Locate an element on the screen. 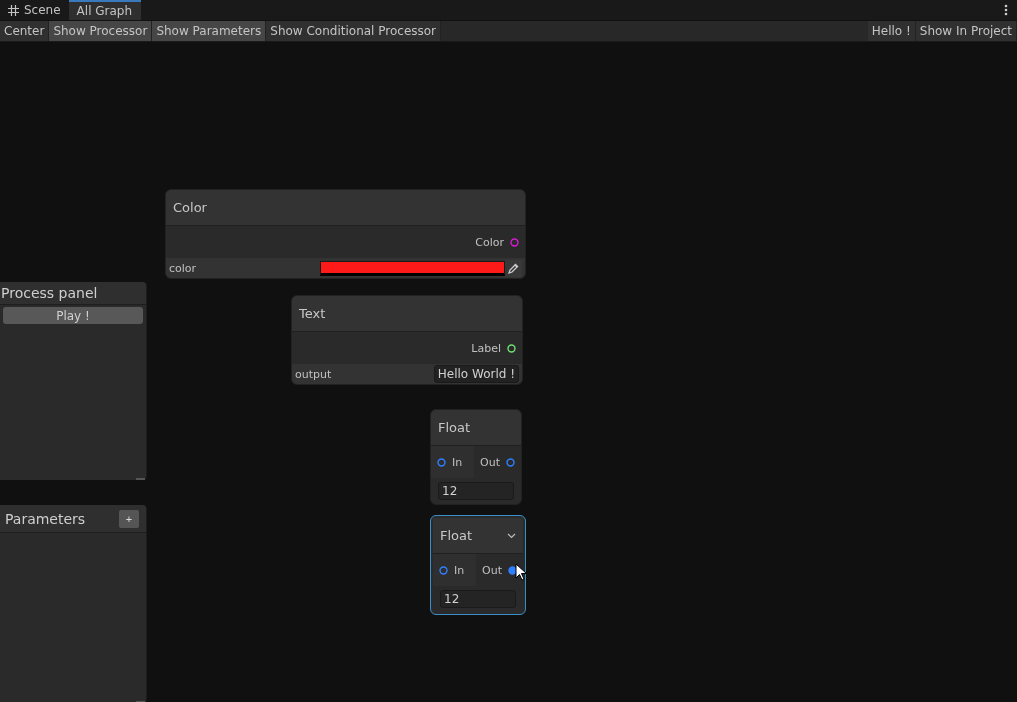 This screenshot has height=702, width=1017. more-options-icon is located at coordinates (1006, 10).